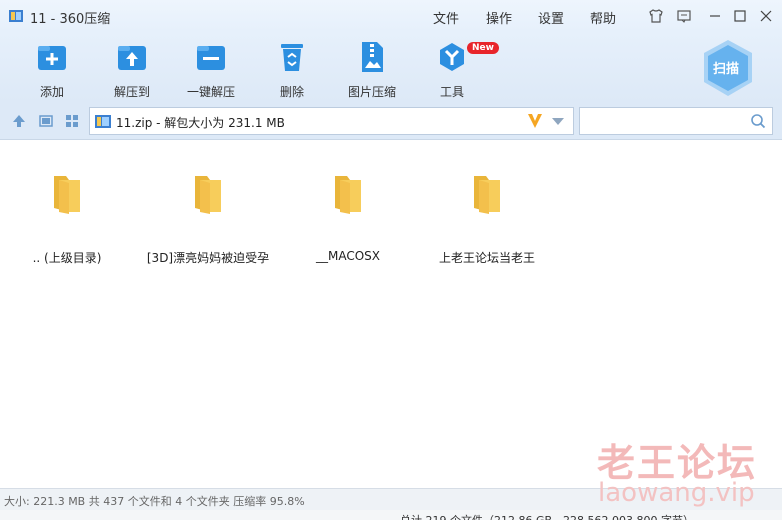 The image size is (782, 520). Describe the element at coordinates (656, 16) in the screenshot. I see `skin-icon` at that location.